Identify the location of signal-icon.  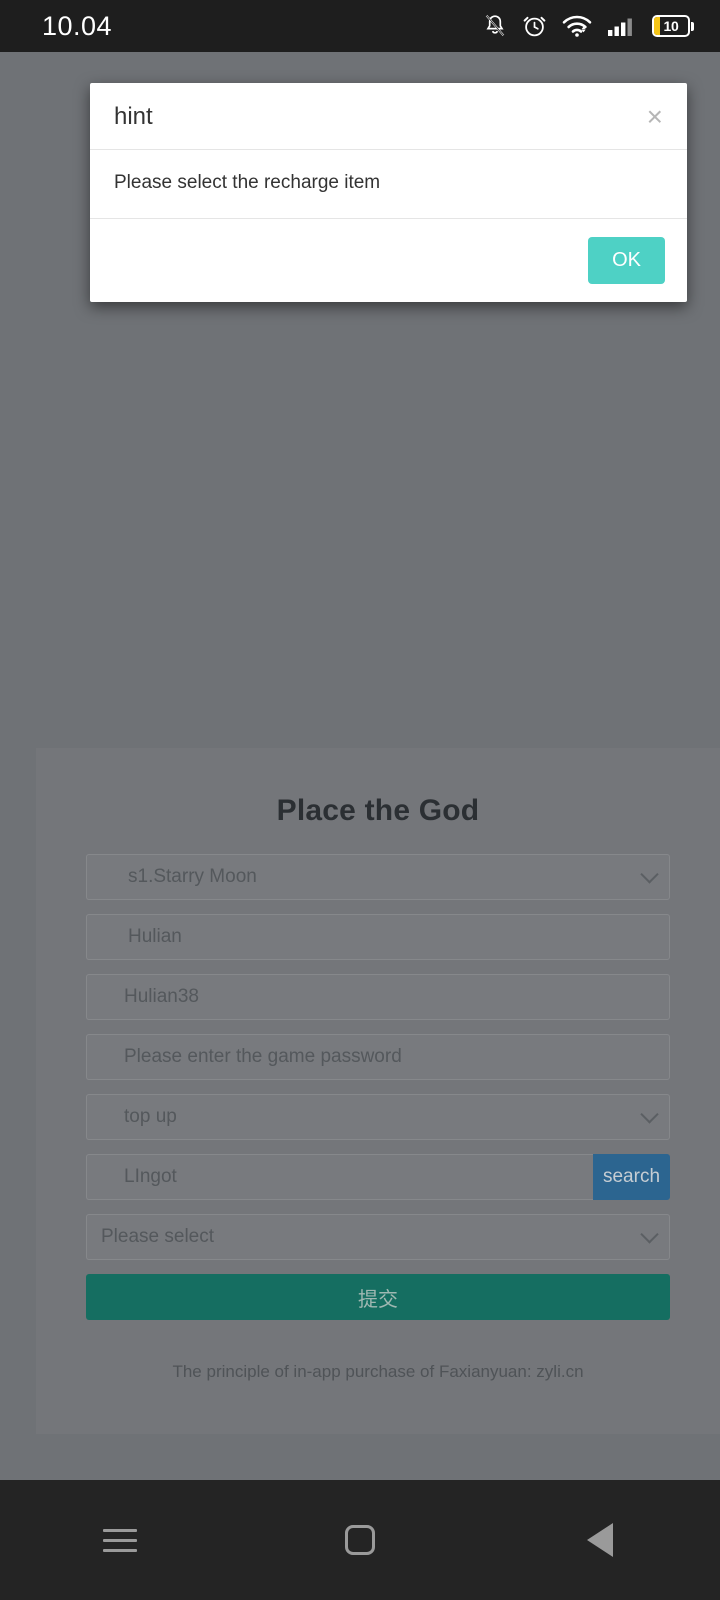
(622, 26).